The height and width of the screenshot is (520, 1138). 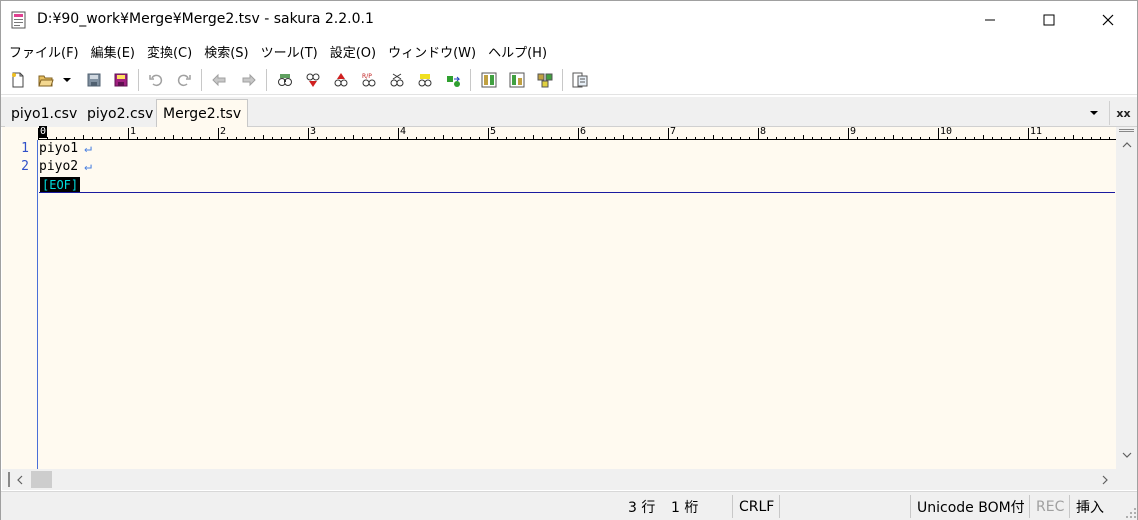 I want to click on sakura-app-icon, so click(x=19, y=20).